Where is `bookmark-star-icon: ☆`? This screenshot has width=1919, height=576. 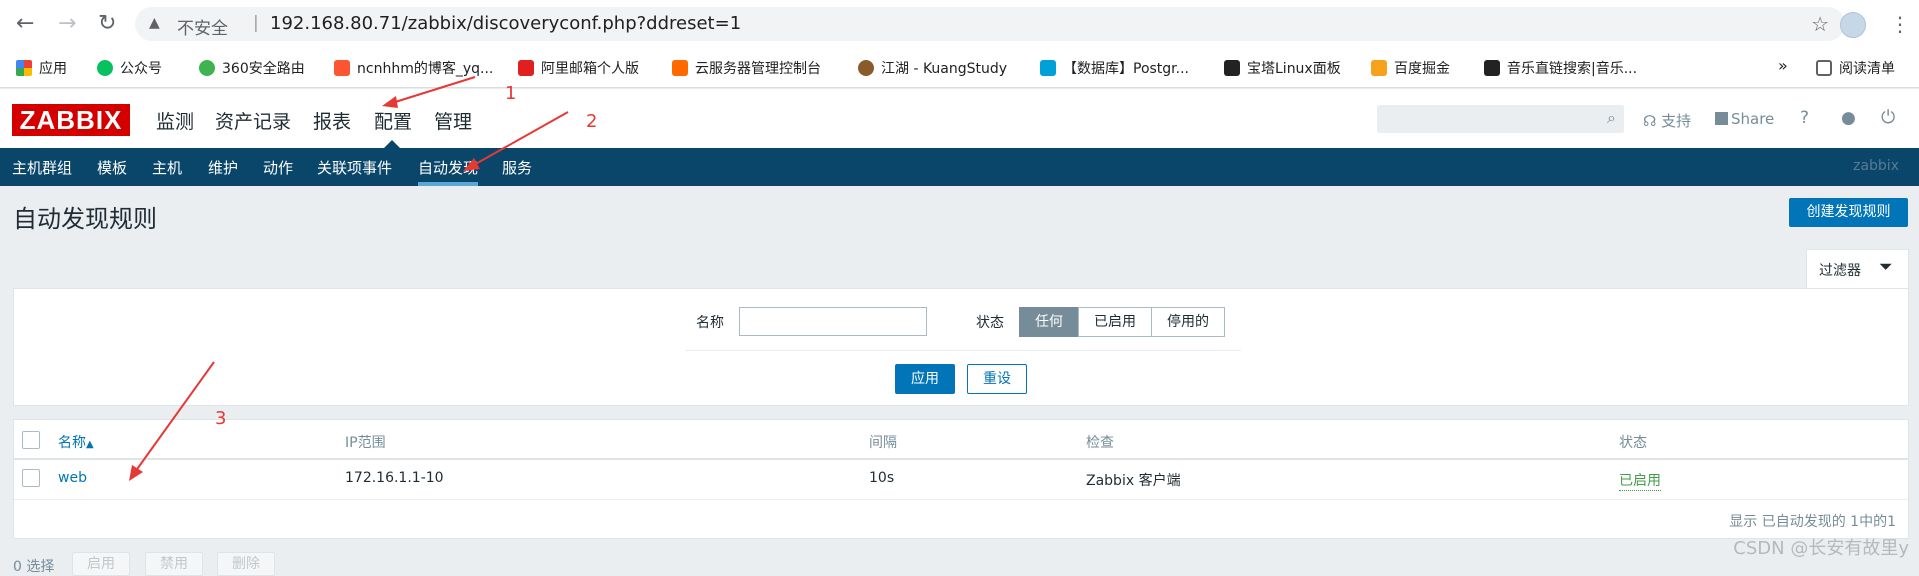
bookmark-star-icon: ☆ is located at coordinates (1820, 24).